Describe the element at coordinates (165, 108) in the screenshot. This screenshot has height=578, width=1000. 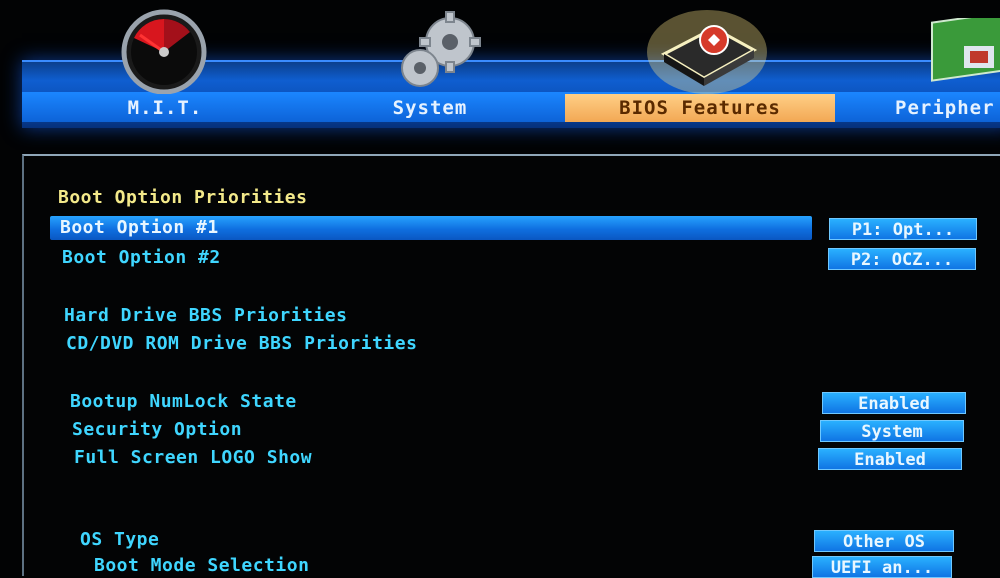
I see `tab-mit: M.I.T.` at that location.